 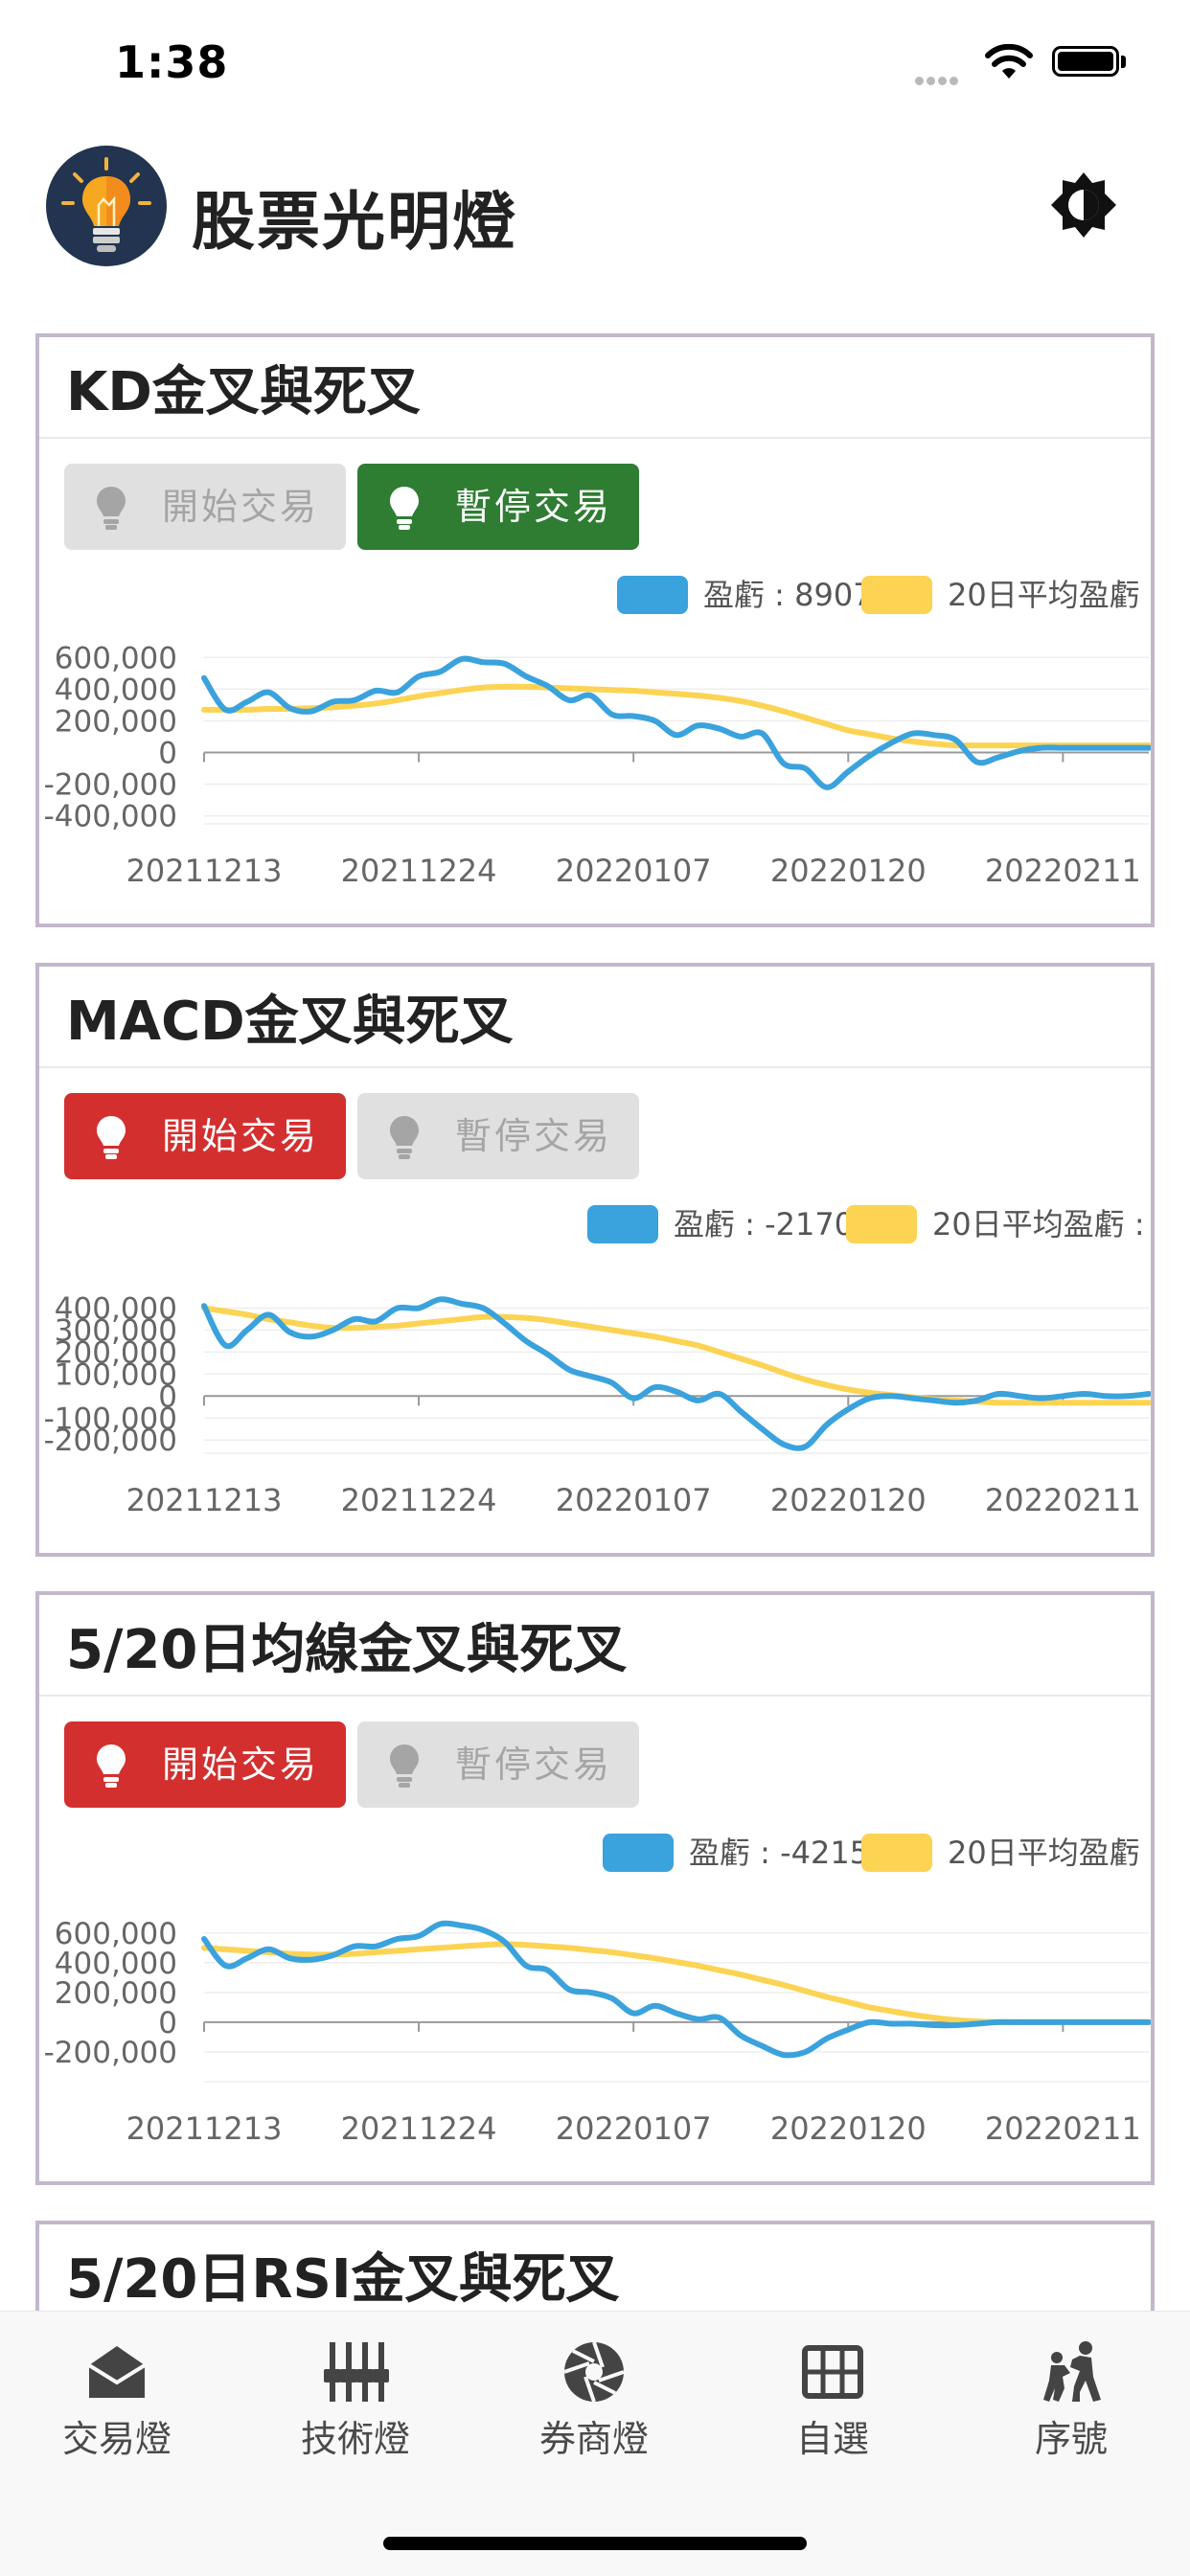 I want to click on sliders-icon, so click(x=357, y=2372).